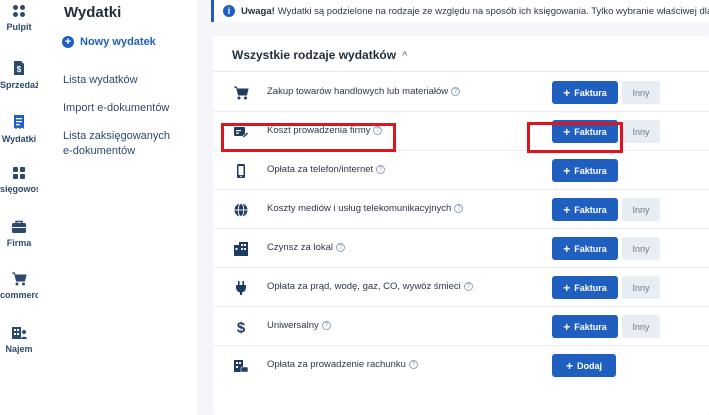  Describe the element at coordinates (23, 295) in the screenshot. I see `rail-label: commerce` at that location.